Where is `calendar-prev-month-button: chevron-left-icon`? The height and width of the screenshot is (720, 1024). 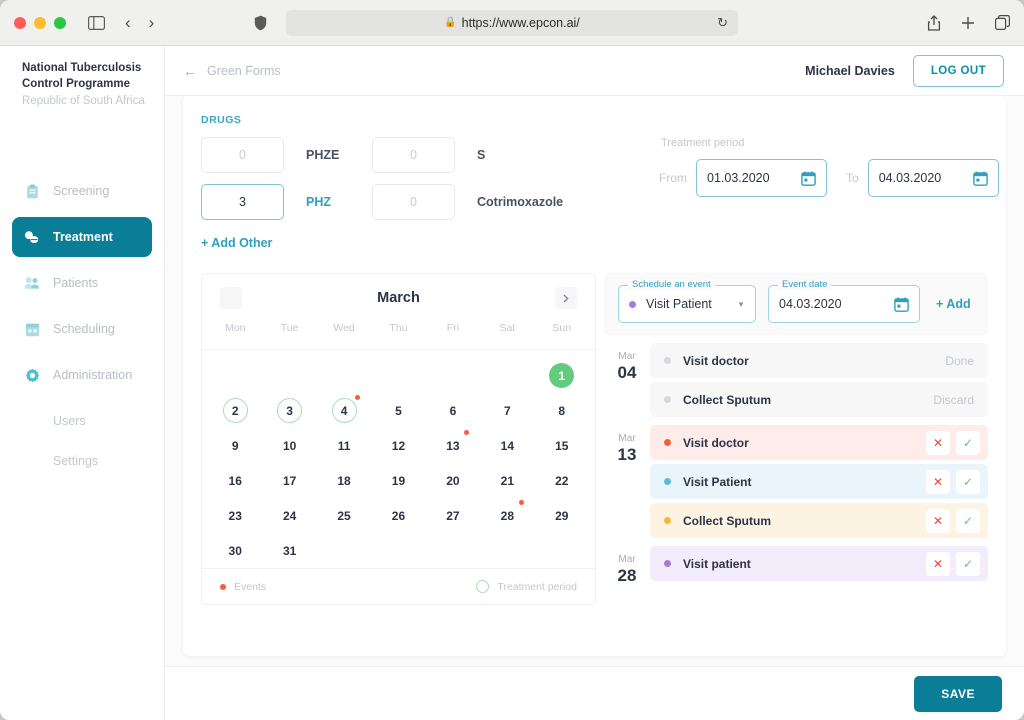 calendar-prev-month-button: chevron-left-icon is located at coordinates (231, 298).